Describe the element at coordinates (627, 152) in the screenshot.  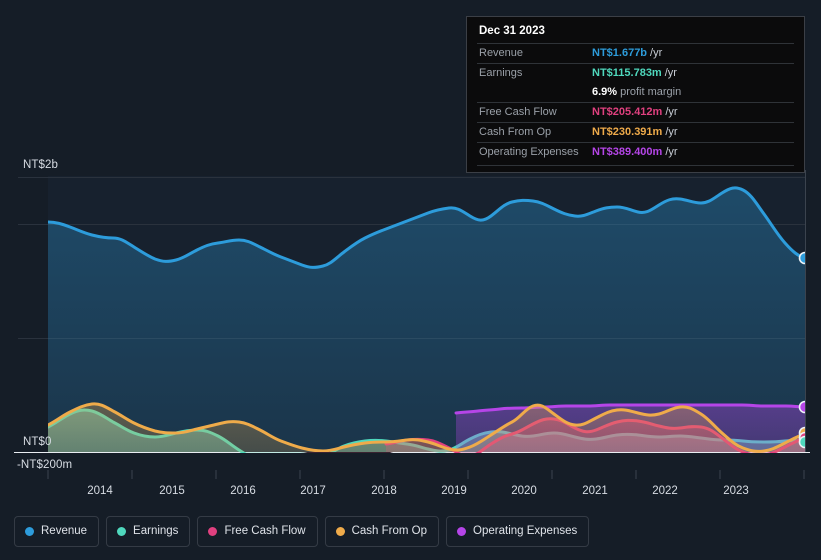
I see `tooltip-value-operating-expenses: NT$389.400m` at that location.